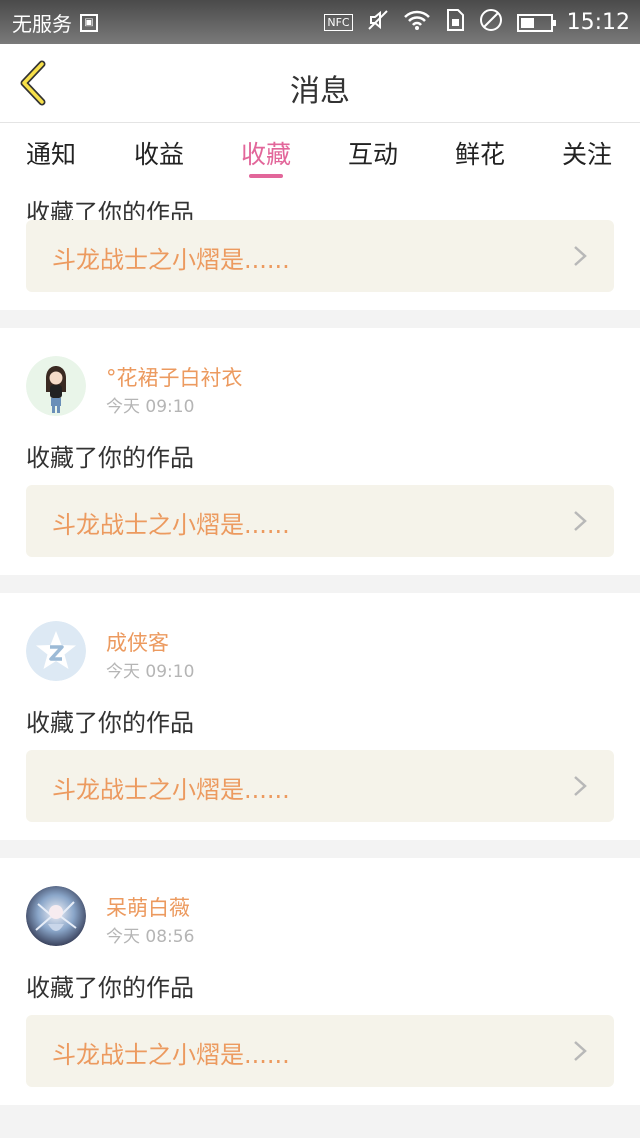 This screenshot has height=1138, width=640. Describe the element at coordinates (587, 153) in the screenshot. I see `tab-follow: 关注` at that location.